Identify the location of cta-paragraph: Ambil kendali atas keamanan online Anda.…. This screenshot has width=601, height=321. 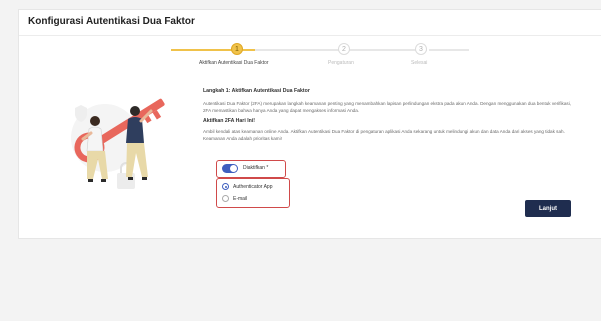
(384, 135).